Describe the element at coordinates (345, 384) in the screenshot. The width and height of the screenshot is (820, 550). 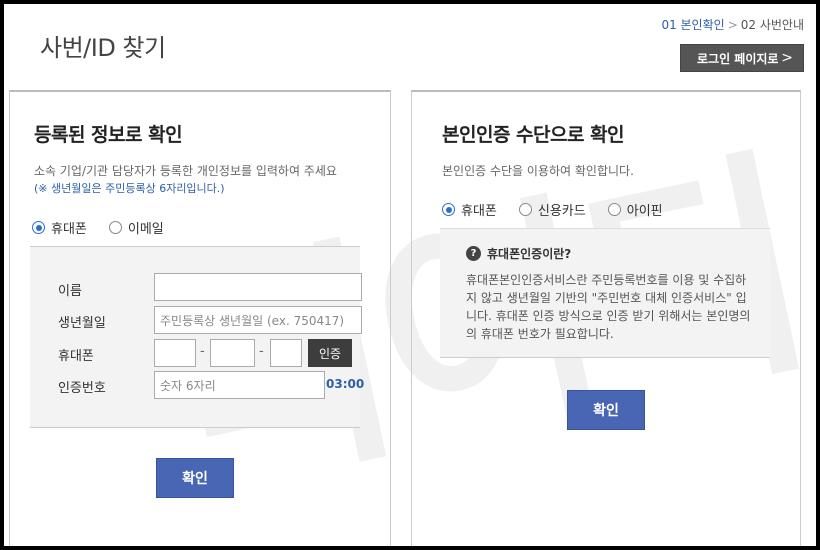
I see `auth-timer: 03:00` at that location.